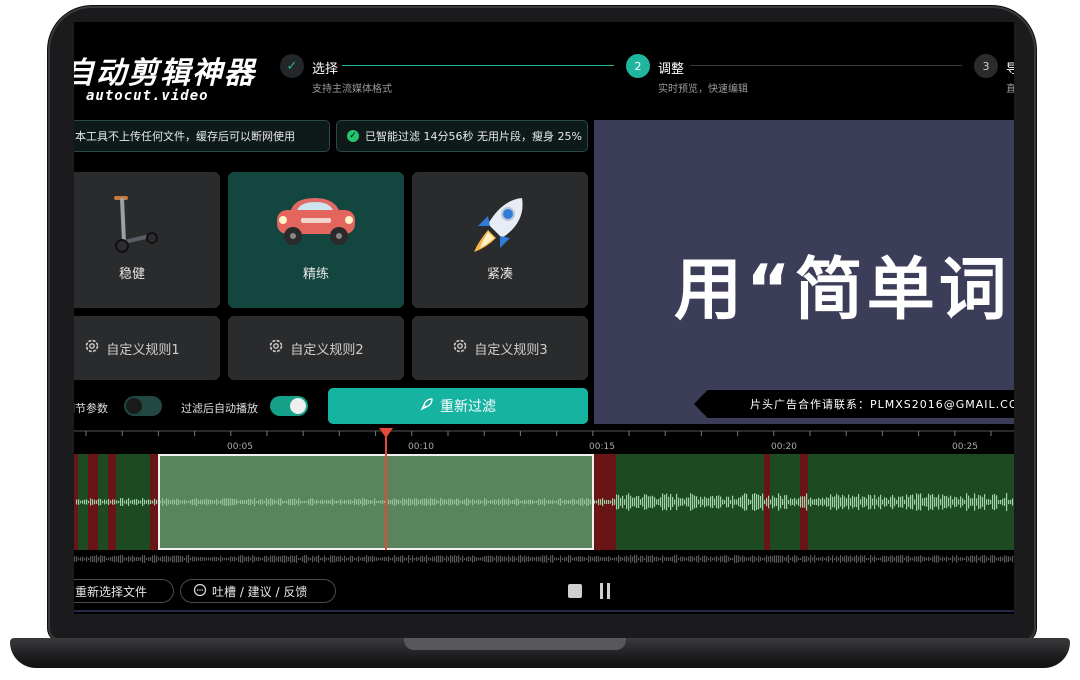 This screenshot has height=680, width=1080. What do you see at coordinates (353, 136) in the screenshot?
I see `success-check-icon: ✓` at bounding box center [353, 136].